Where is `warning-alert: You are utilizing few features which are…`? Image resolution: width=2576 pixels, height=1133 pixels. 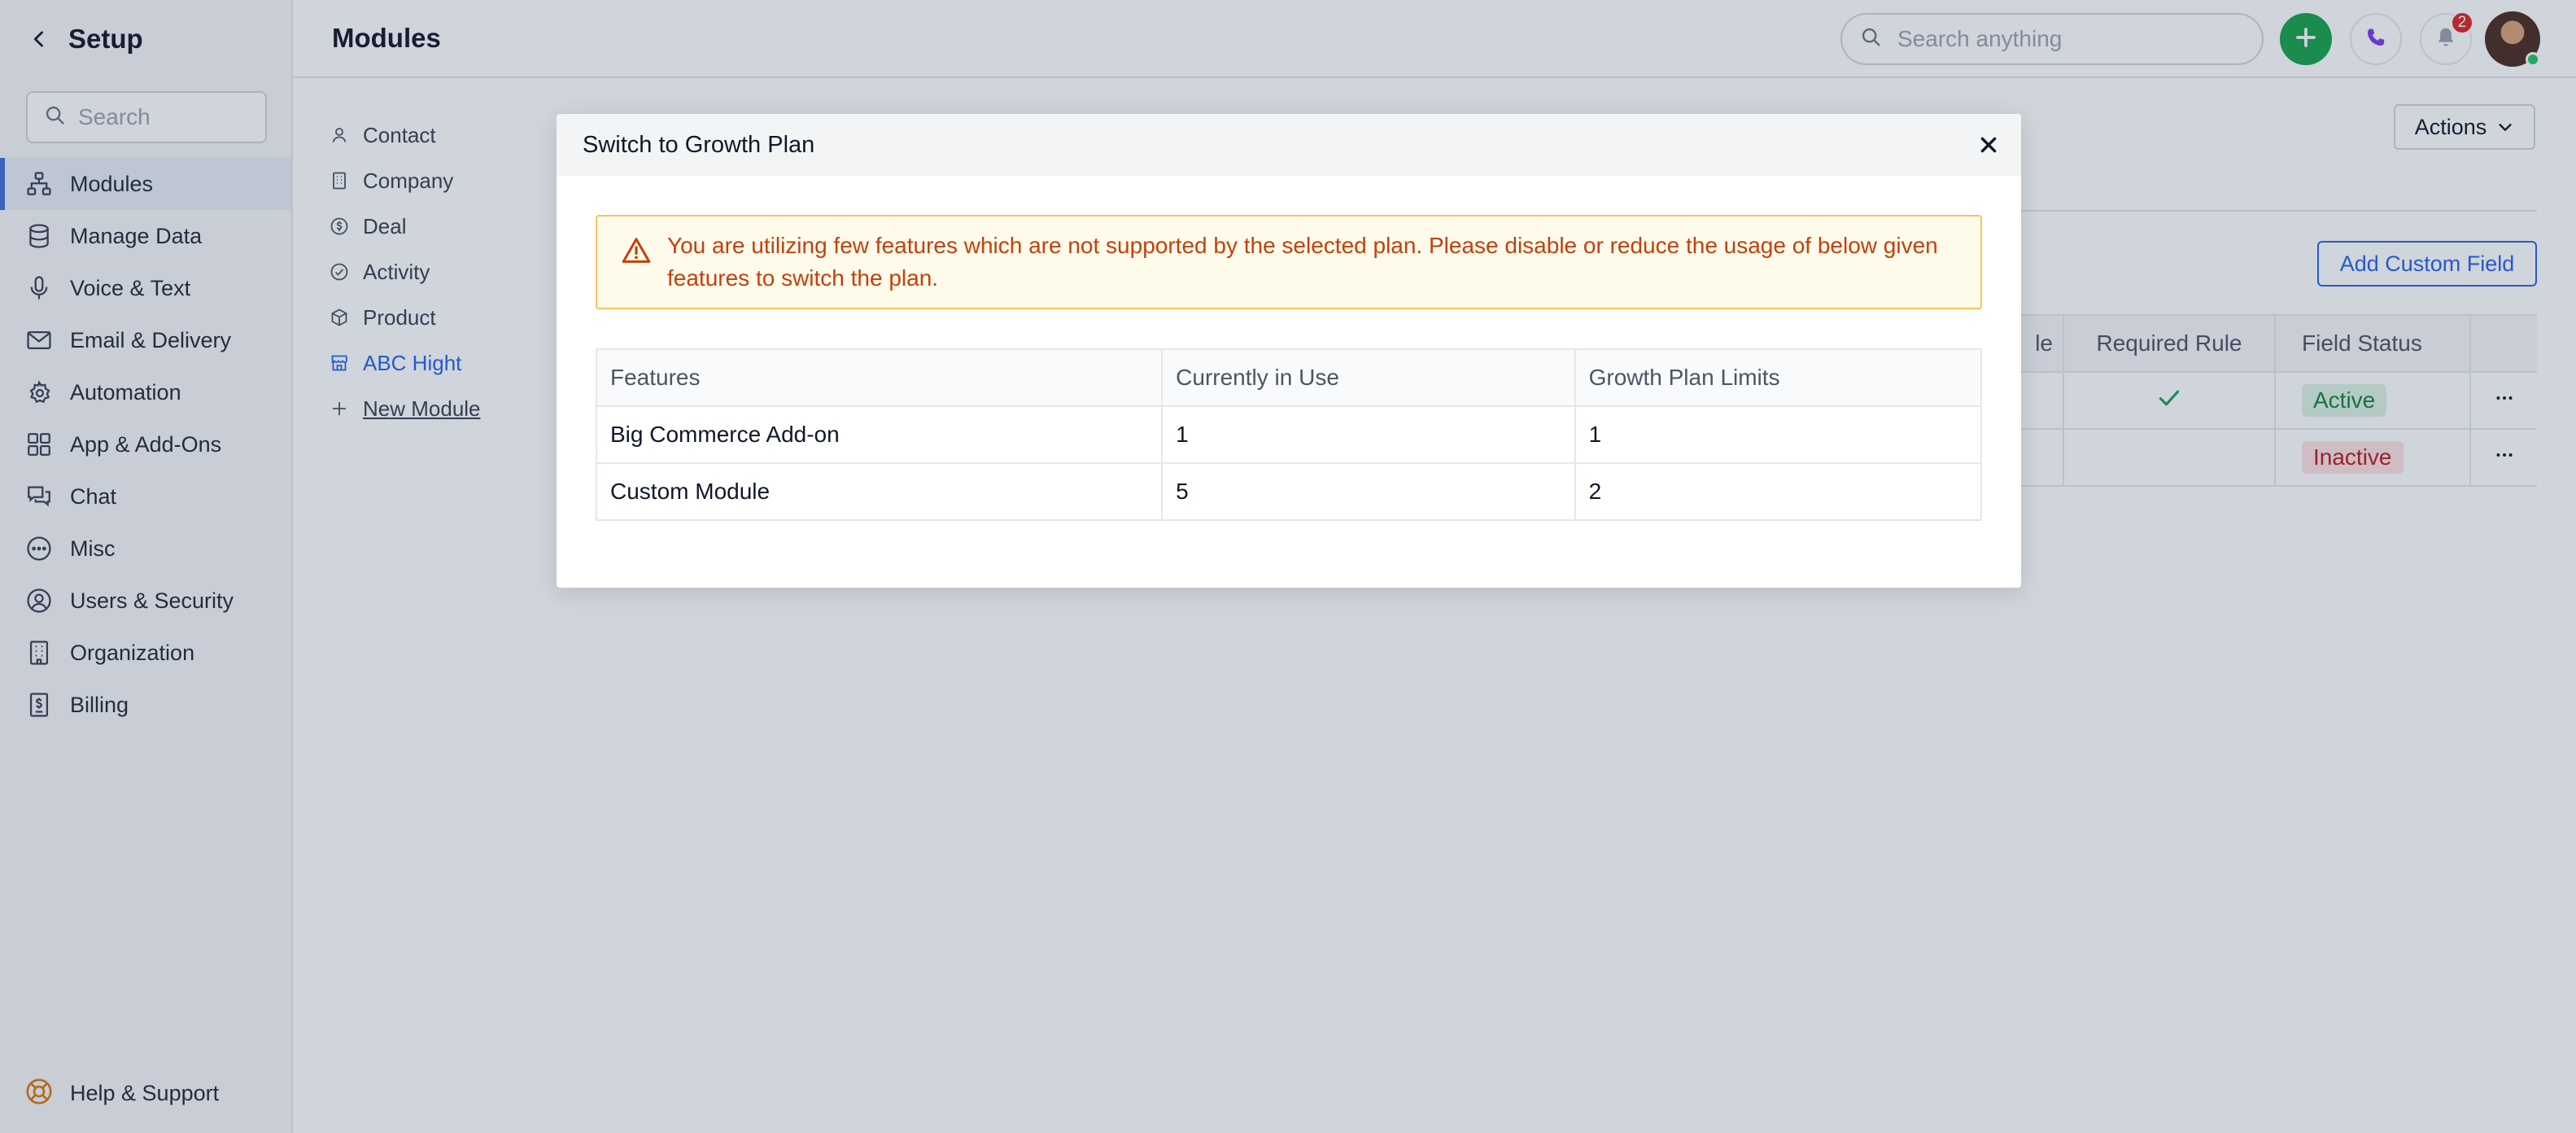
warning-alert: You are utilizing few features which are… is located at coordinates (1289, 262).